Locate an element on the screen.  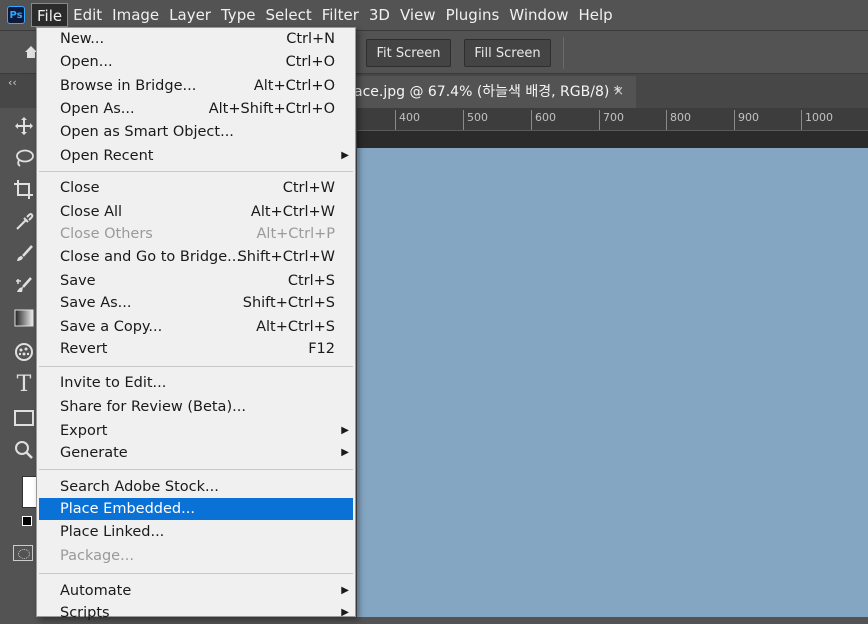
zoom-tool-icon is located at coordinates (24, 450).